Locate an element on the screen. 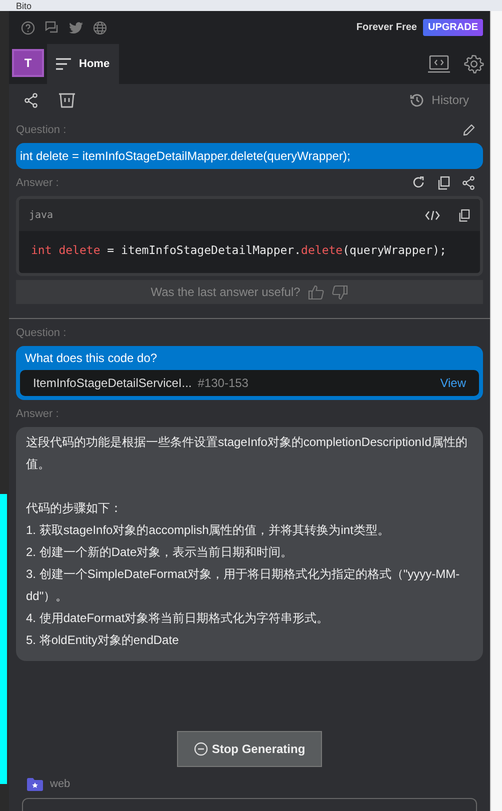 The height and width of the screenshot is (811, 502). answer-step: 4. 使用dateFormat对象将当前日期格式化为字符串形式。 is located at coordinates (249, 618).